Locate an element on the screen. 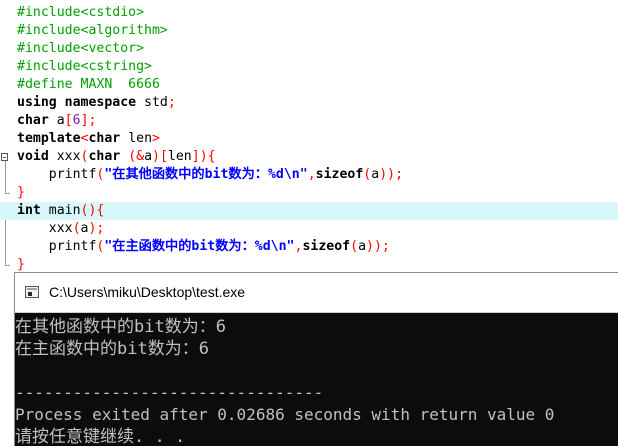  code-text: char a[6]; is located at coordinates (56, 121).